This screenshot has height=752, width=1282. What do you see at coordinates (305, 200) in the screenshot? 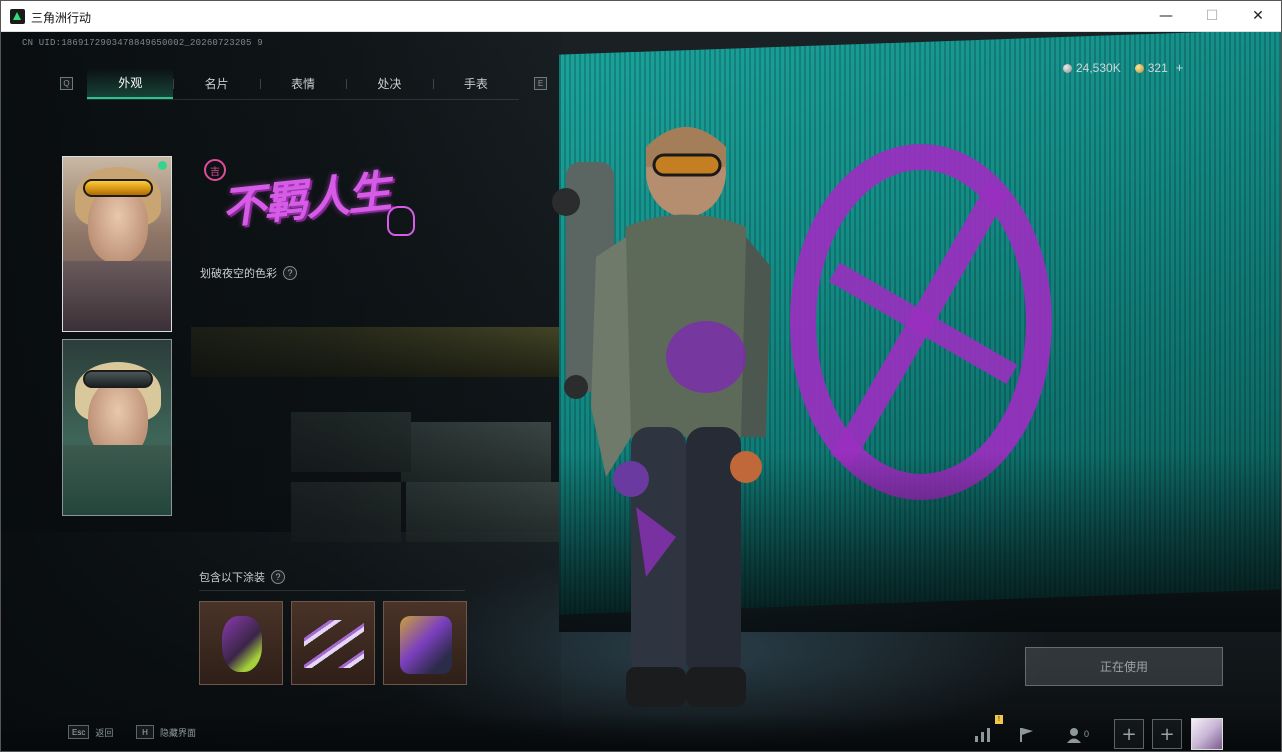
I see `logo-text: 不羁人生` at bounding box center [305, 200].